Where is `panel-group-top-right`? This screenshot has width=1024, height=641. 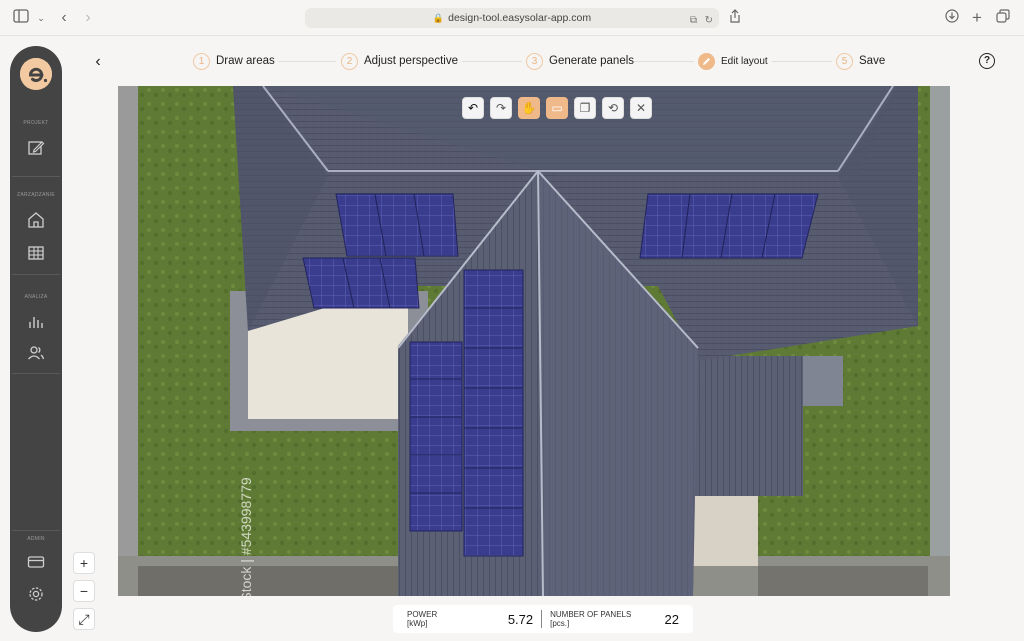
panel-group-top-right is located at coordinates (729, 226).